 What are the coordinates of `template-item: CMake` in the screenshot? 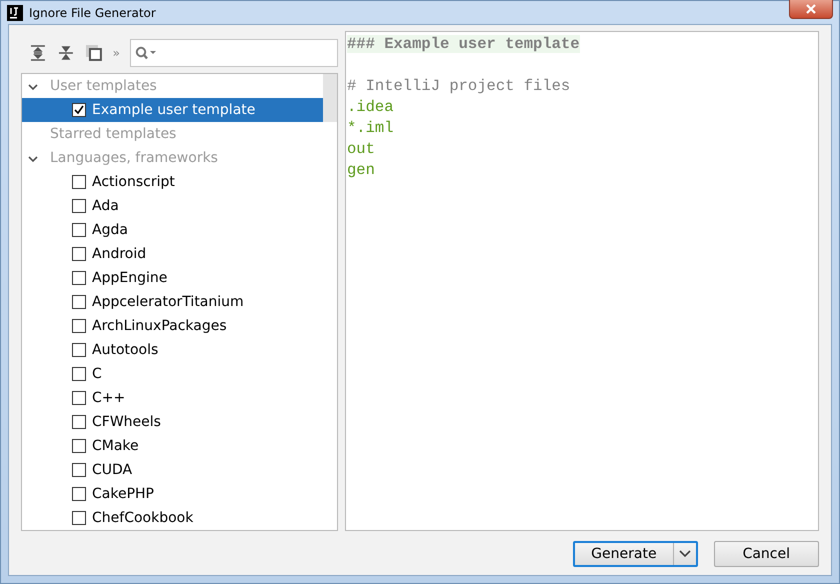 It's located at (172, 446).